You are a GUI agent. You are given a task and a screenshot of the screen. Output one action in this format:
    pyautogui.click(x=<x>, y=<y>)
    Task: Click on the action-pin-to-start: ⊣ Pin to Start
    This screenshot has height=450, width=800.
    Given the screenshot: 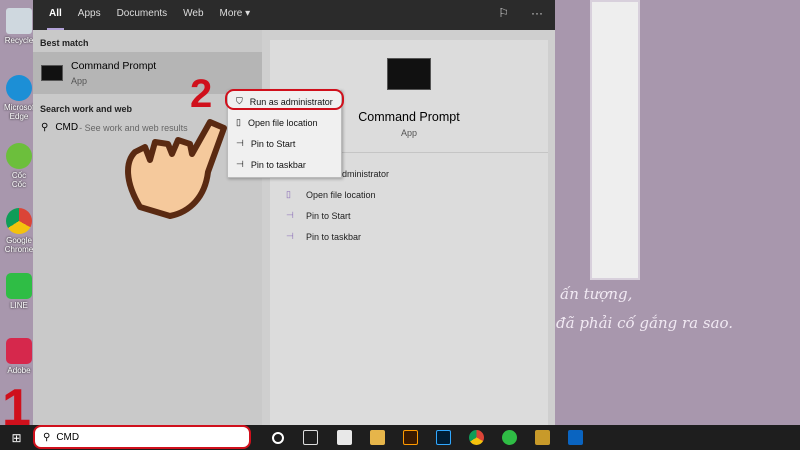 What is the action you would take?
    pyautogui.click(x=409, y=215)
    